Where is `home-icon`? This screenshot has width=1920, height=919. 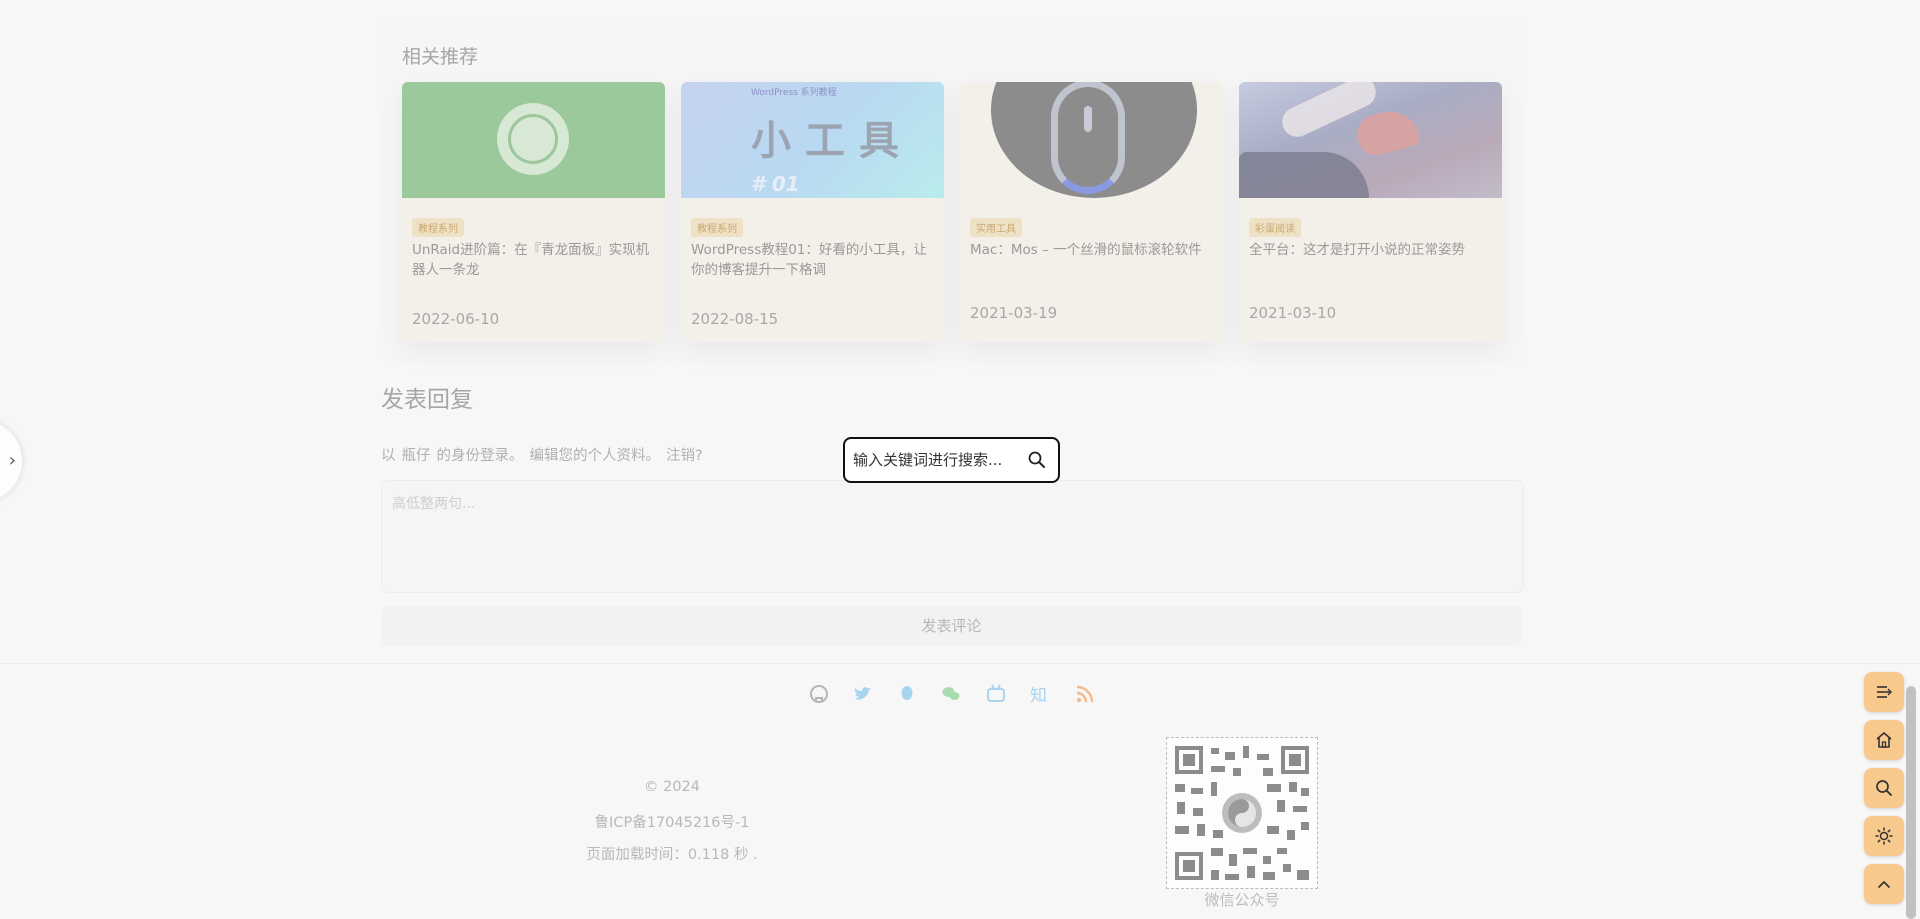 home-icon is located at coordinates (1884, 740).